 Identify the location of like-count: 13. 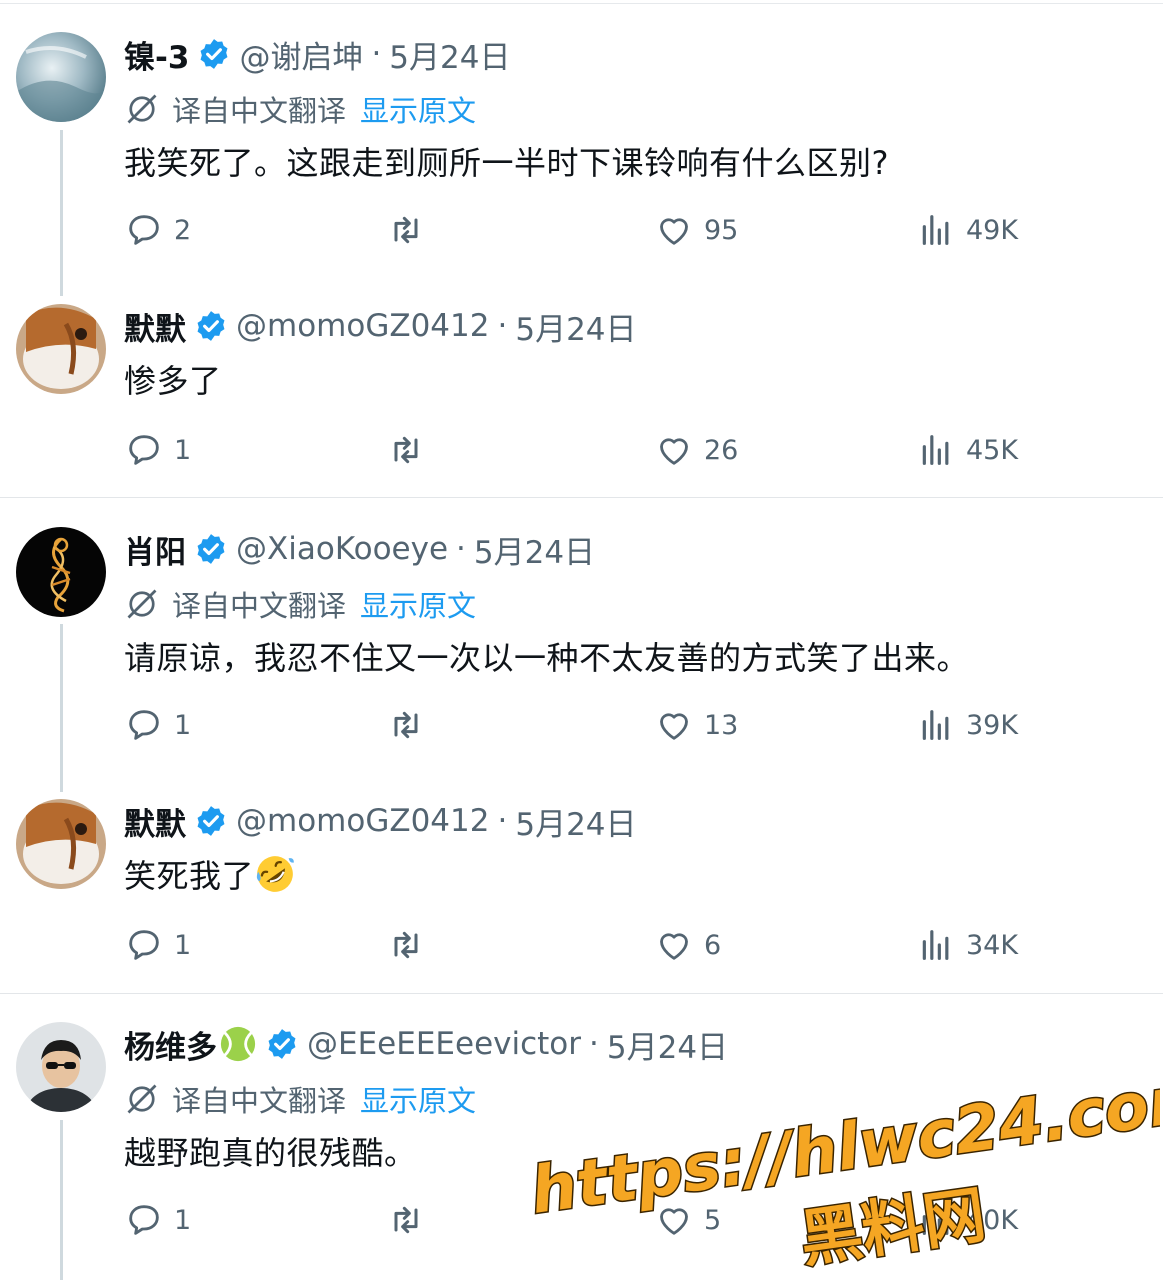
(721, 725).